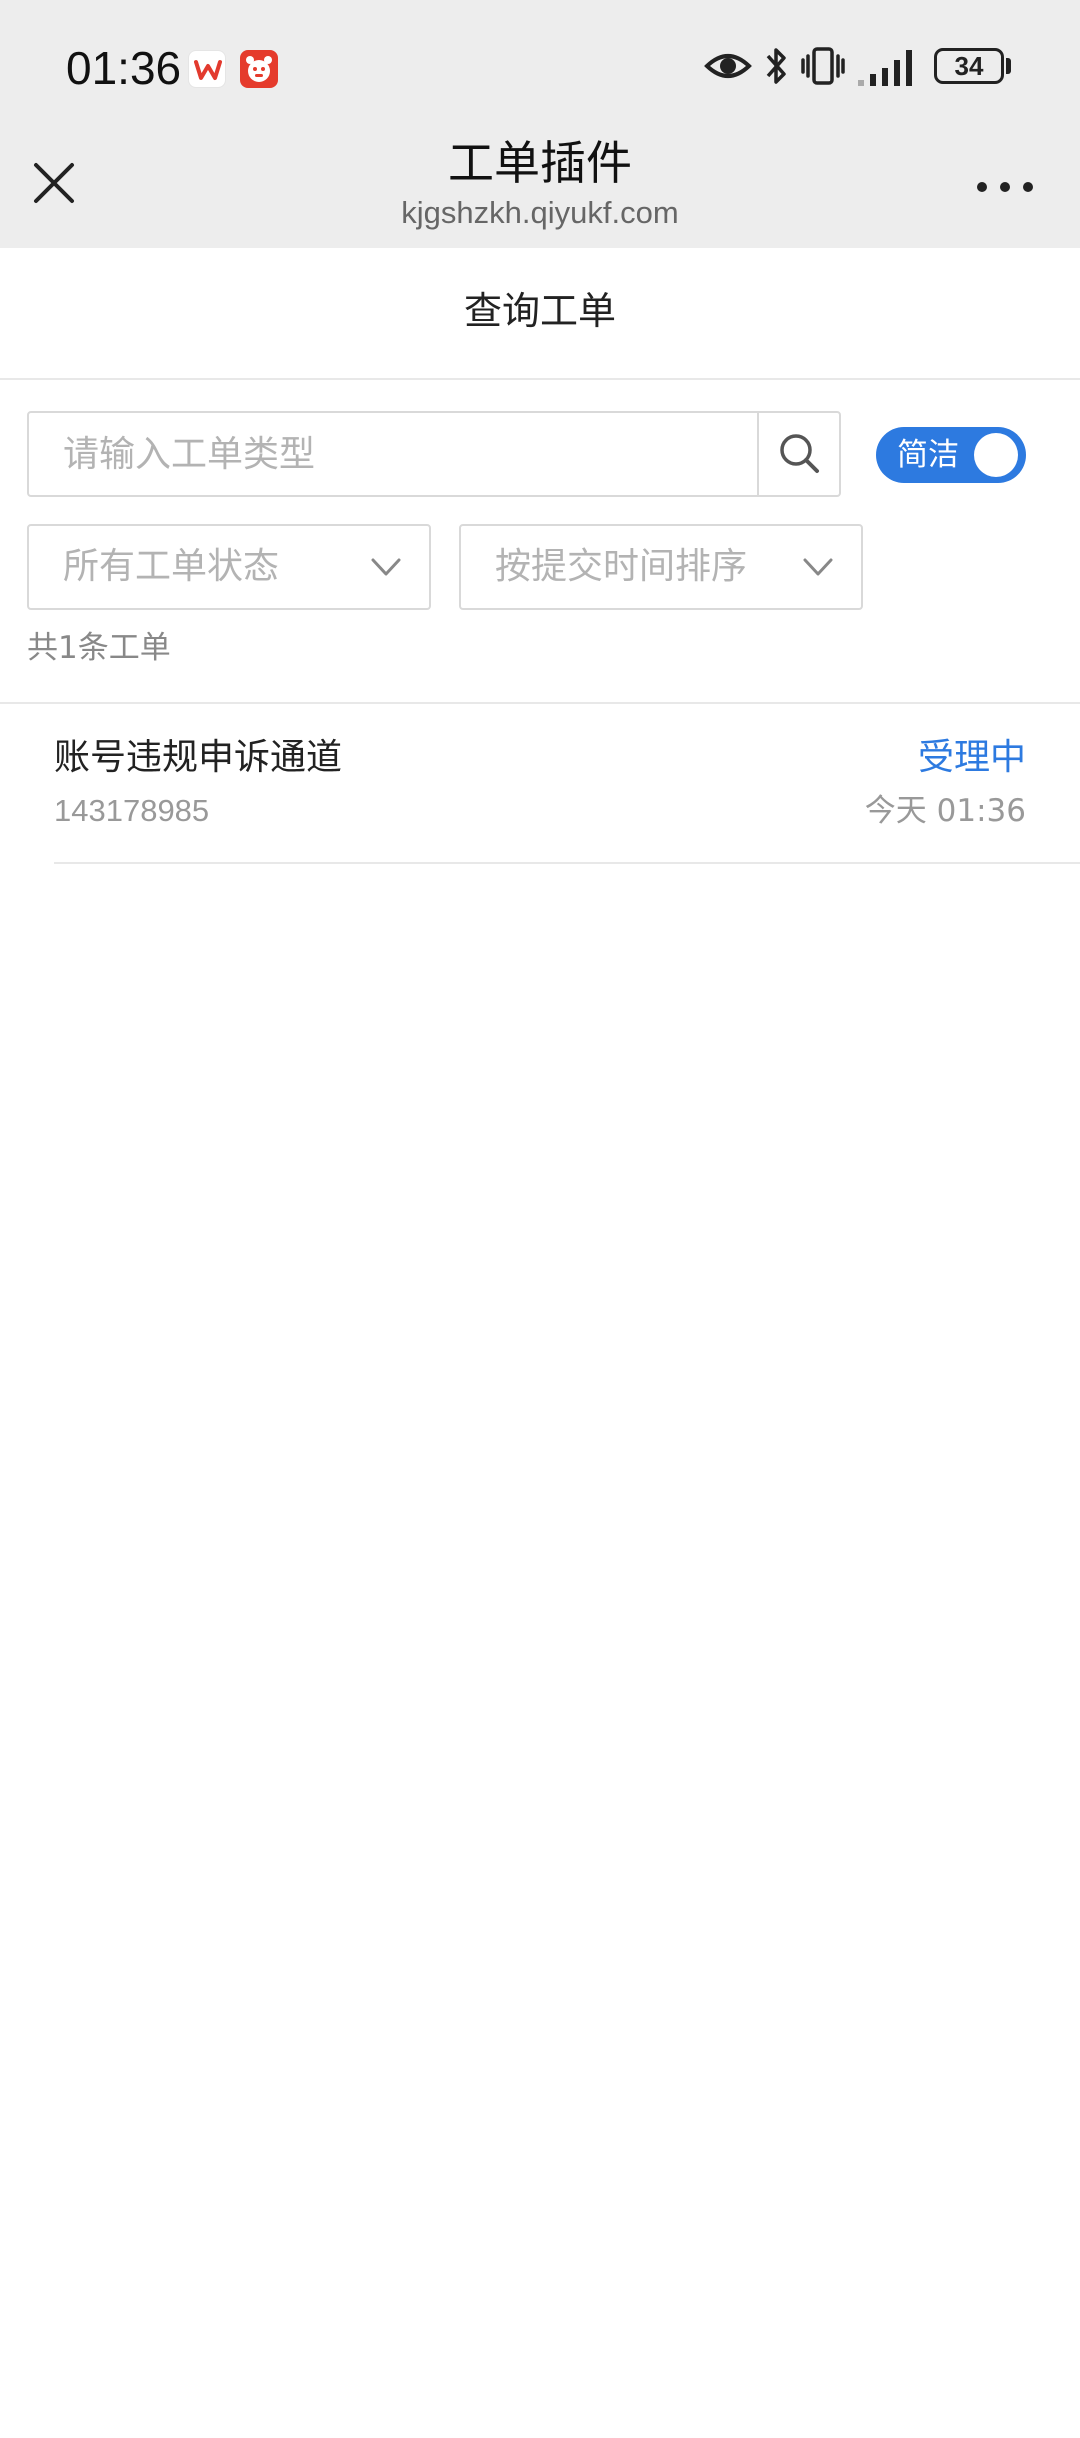 The width and height of the screenshot is (1080, 2438). Describe the element at coordinates (567, 863) in the screenshot. I see `ticket-divider` at that location.